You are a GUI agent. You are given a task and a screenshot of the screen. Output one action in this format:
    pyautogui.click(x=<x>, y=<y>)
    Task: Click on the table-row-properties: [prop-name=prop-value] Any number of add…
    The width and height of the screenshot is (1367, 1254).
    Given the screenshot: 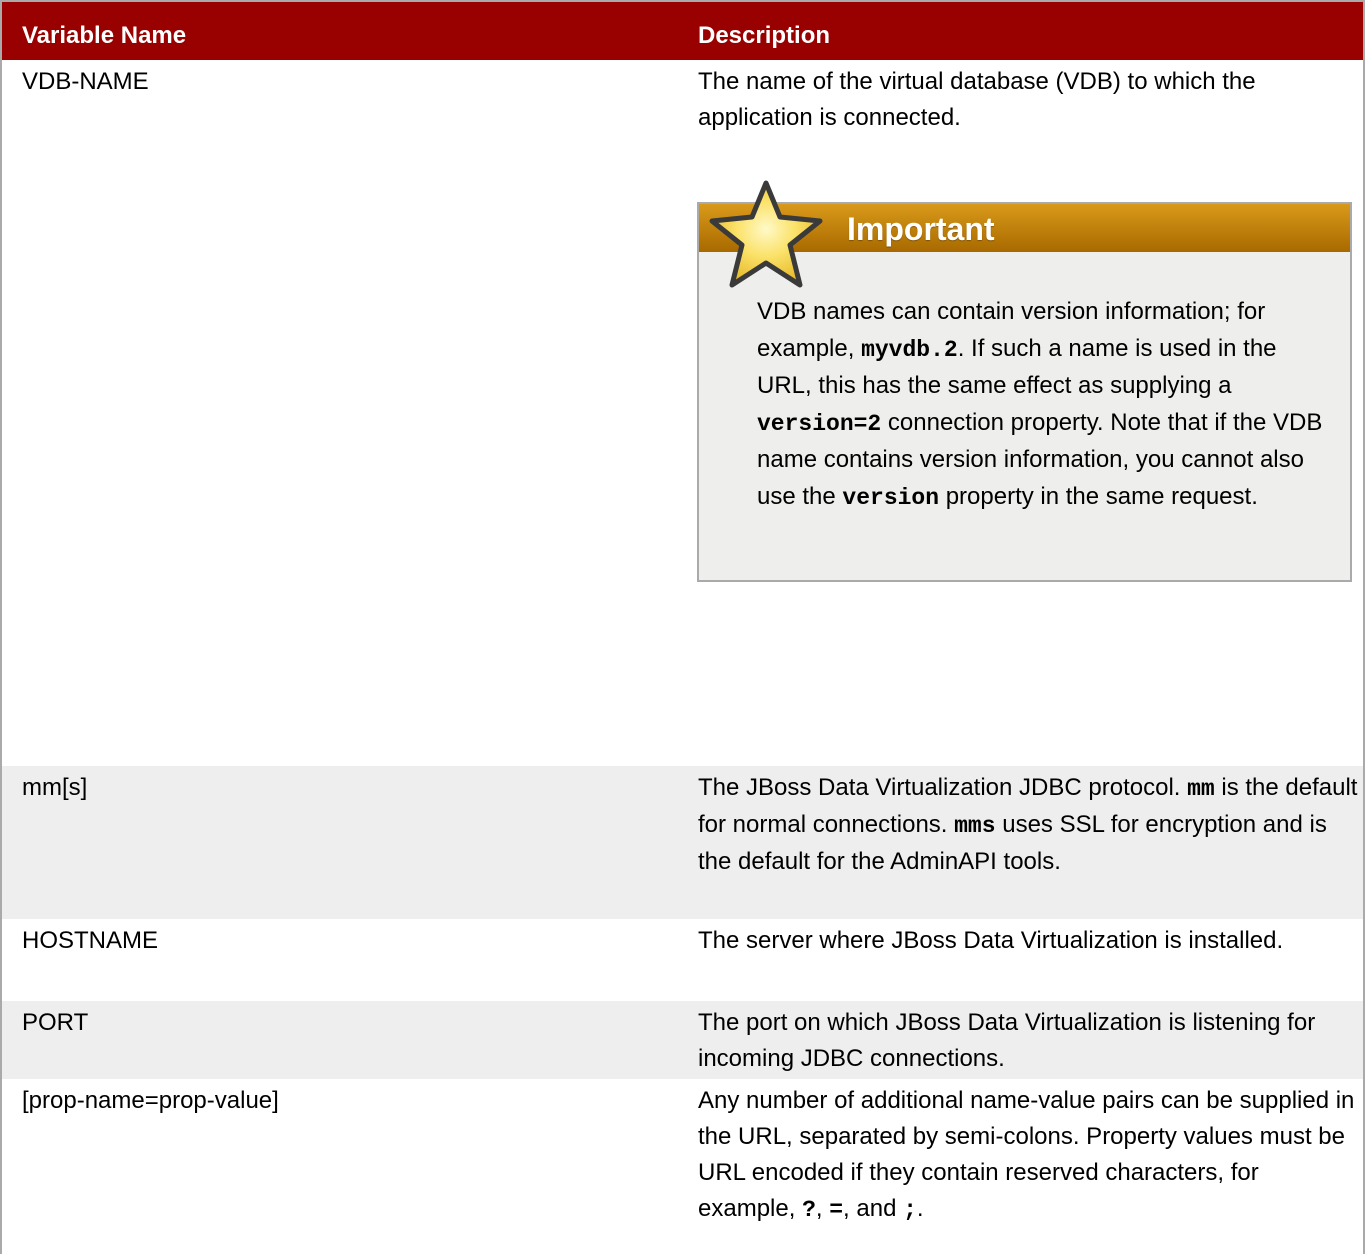 What is the action you would take?
    pyautogui.click(x=682, y=1166)
    